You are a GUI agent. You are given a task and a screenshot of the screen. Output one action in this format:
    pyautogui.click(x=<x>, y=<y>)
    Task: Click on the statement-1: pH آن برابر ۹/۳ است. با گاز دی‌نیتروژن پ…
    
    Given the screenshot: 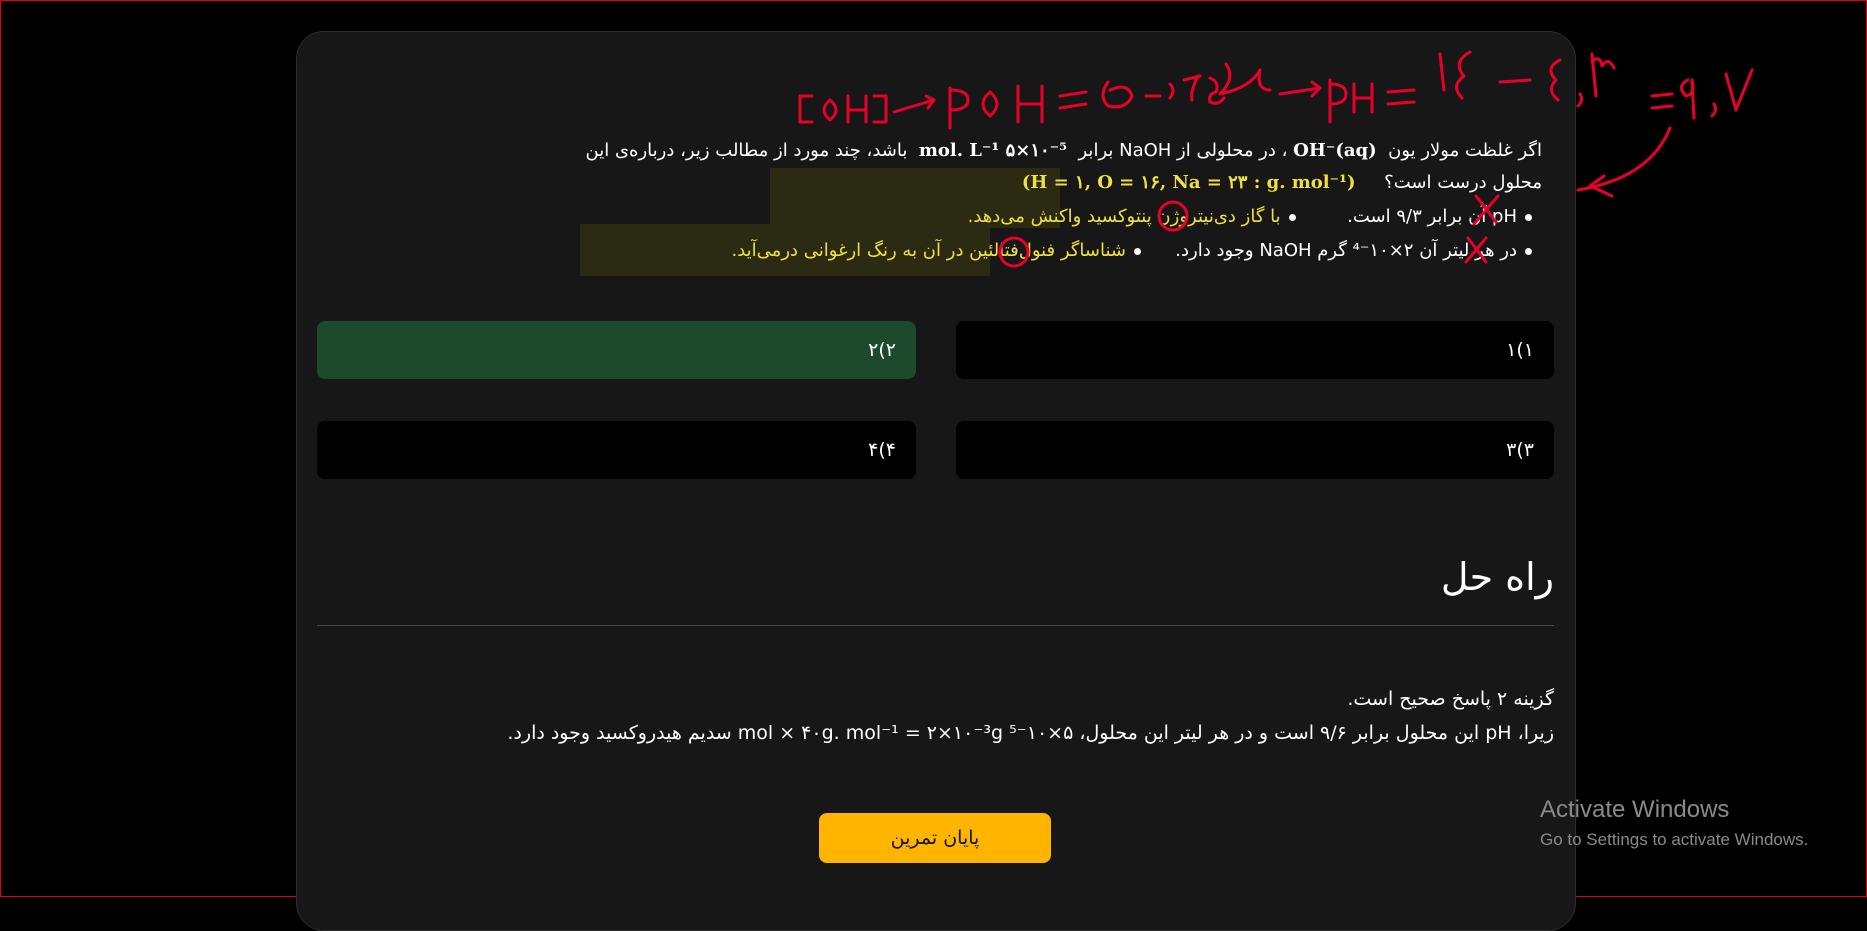 What is the action you would take?
    pyautogui.click(x=1250, y=216)
    